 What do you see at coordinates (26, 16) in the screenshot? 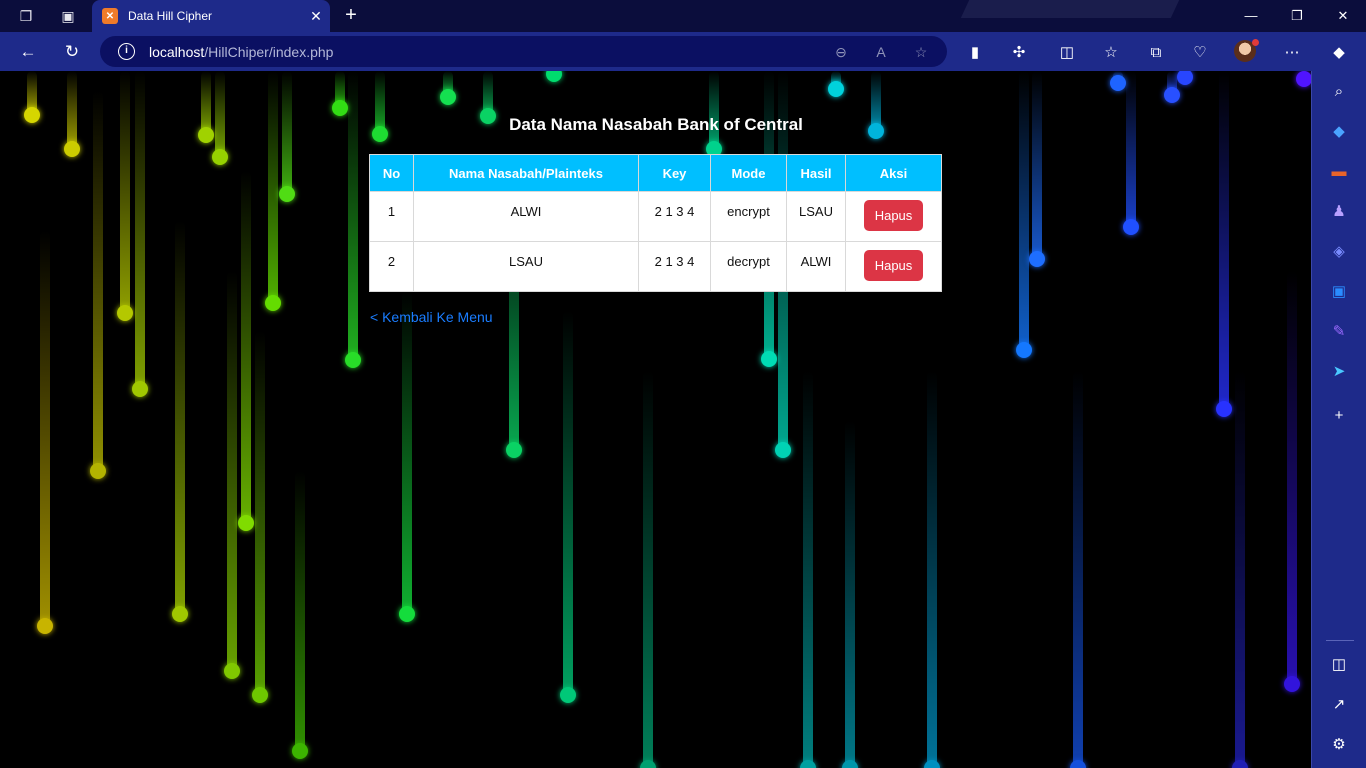
I see `workspaces-icon: ❐` at bounding box center [26, 16].